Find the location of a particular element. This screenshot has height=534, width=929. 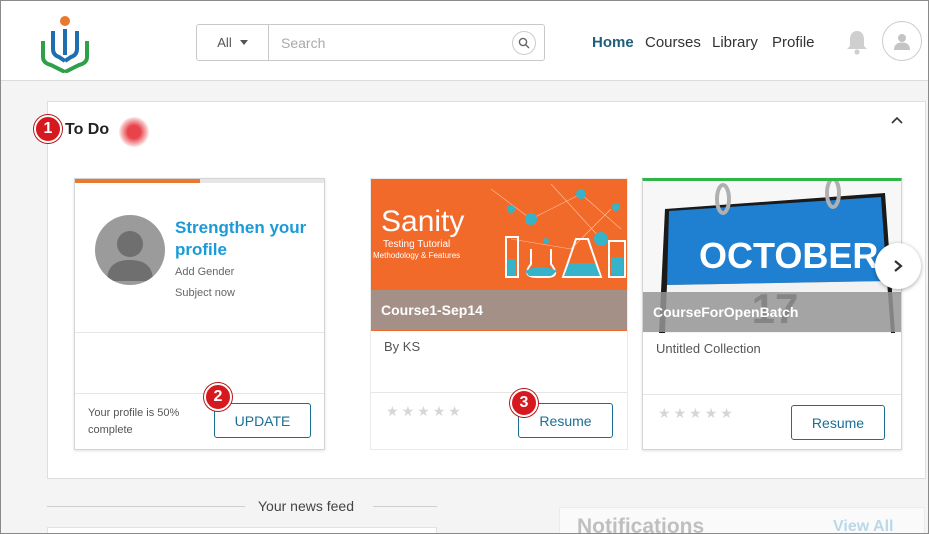

top-header: All Home Courses Library Profile is located at coordinates (464, 41).